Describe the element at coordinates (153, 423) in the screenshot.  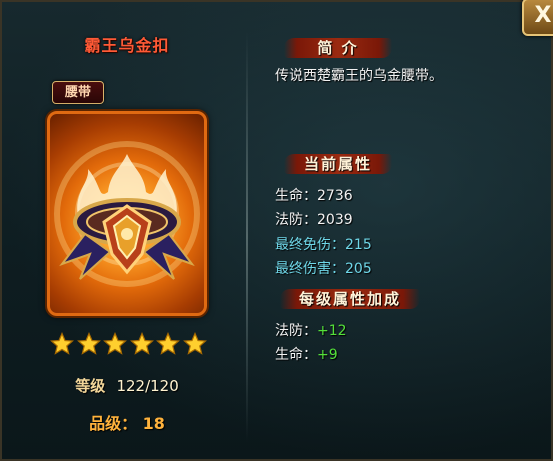
I see `grade-value: 18` at that location.